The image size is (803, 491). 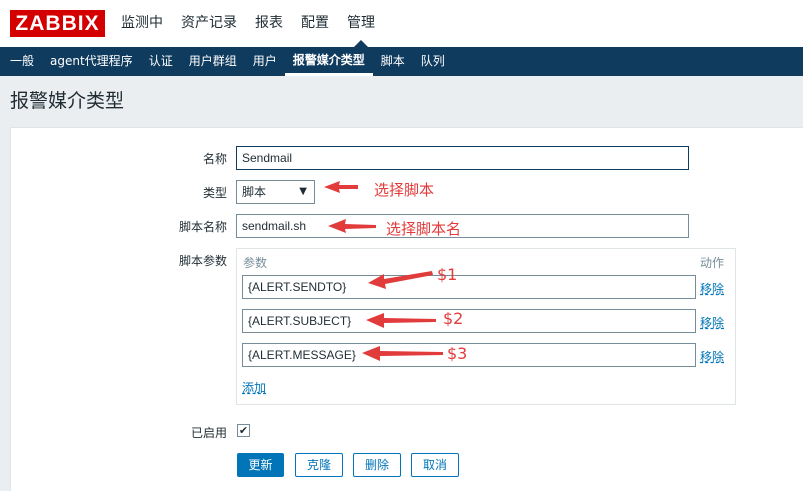 What do you see at coordinates (712, 263) in the screenshot?
I see `actions-column-header: 动作` at bounding box center [712, 263].